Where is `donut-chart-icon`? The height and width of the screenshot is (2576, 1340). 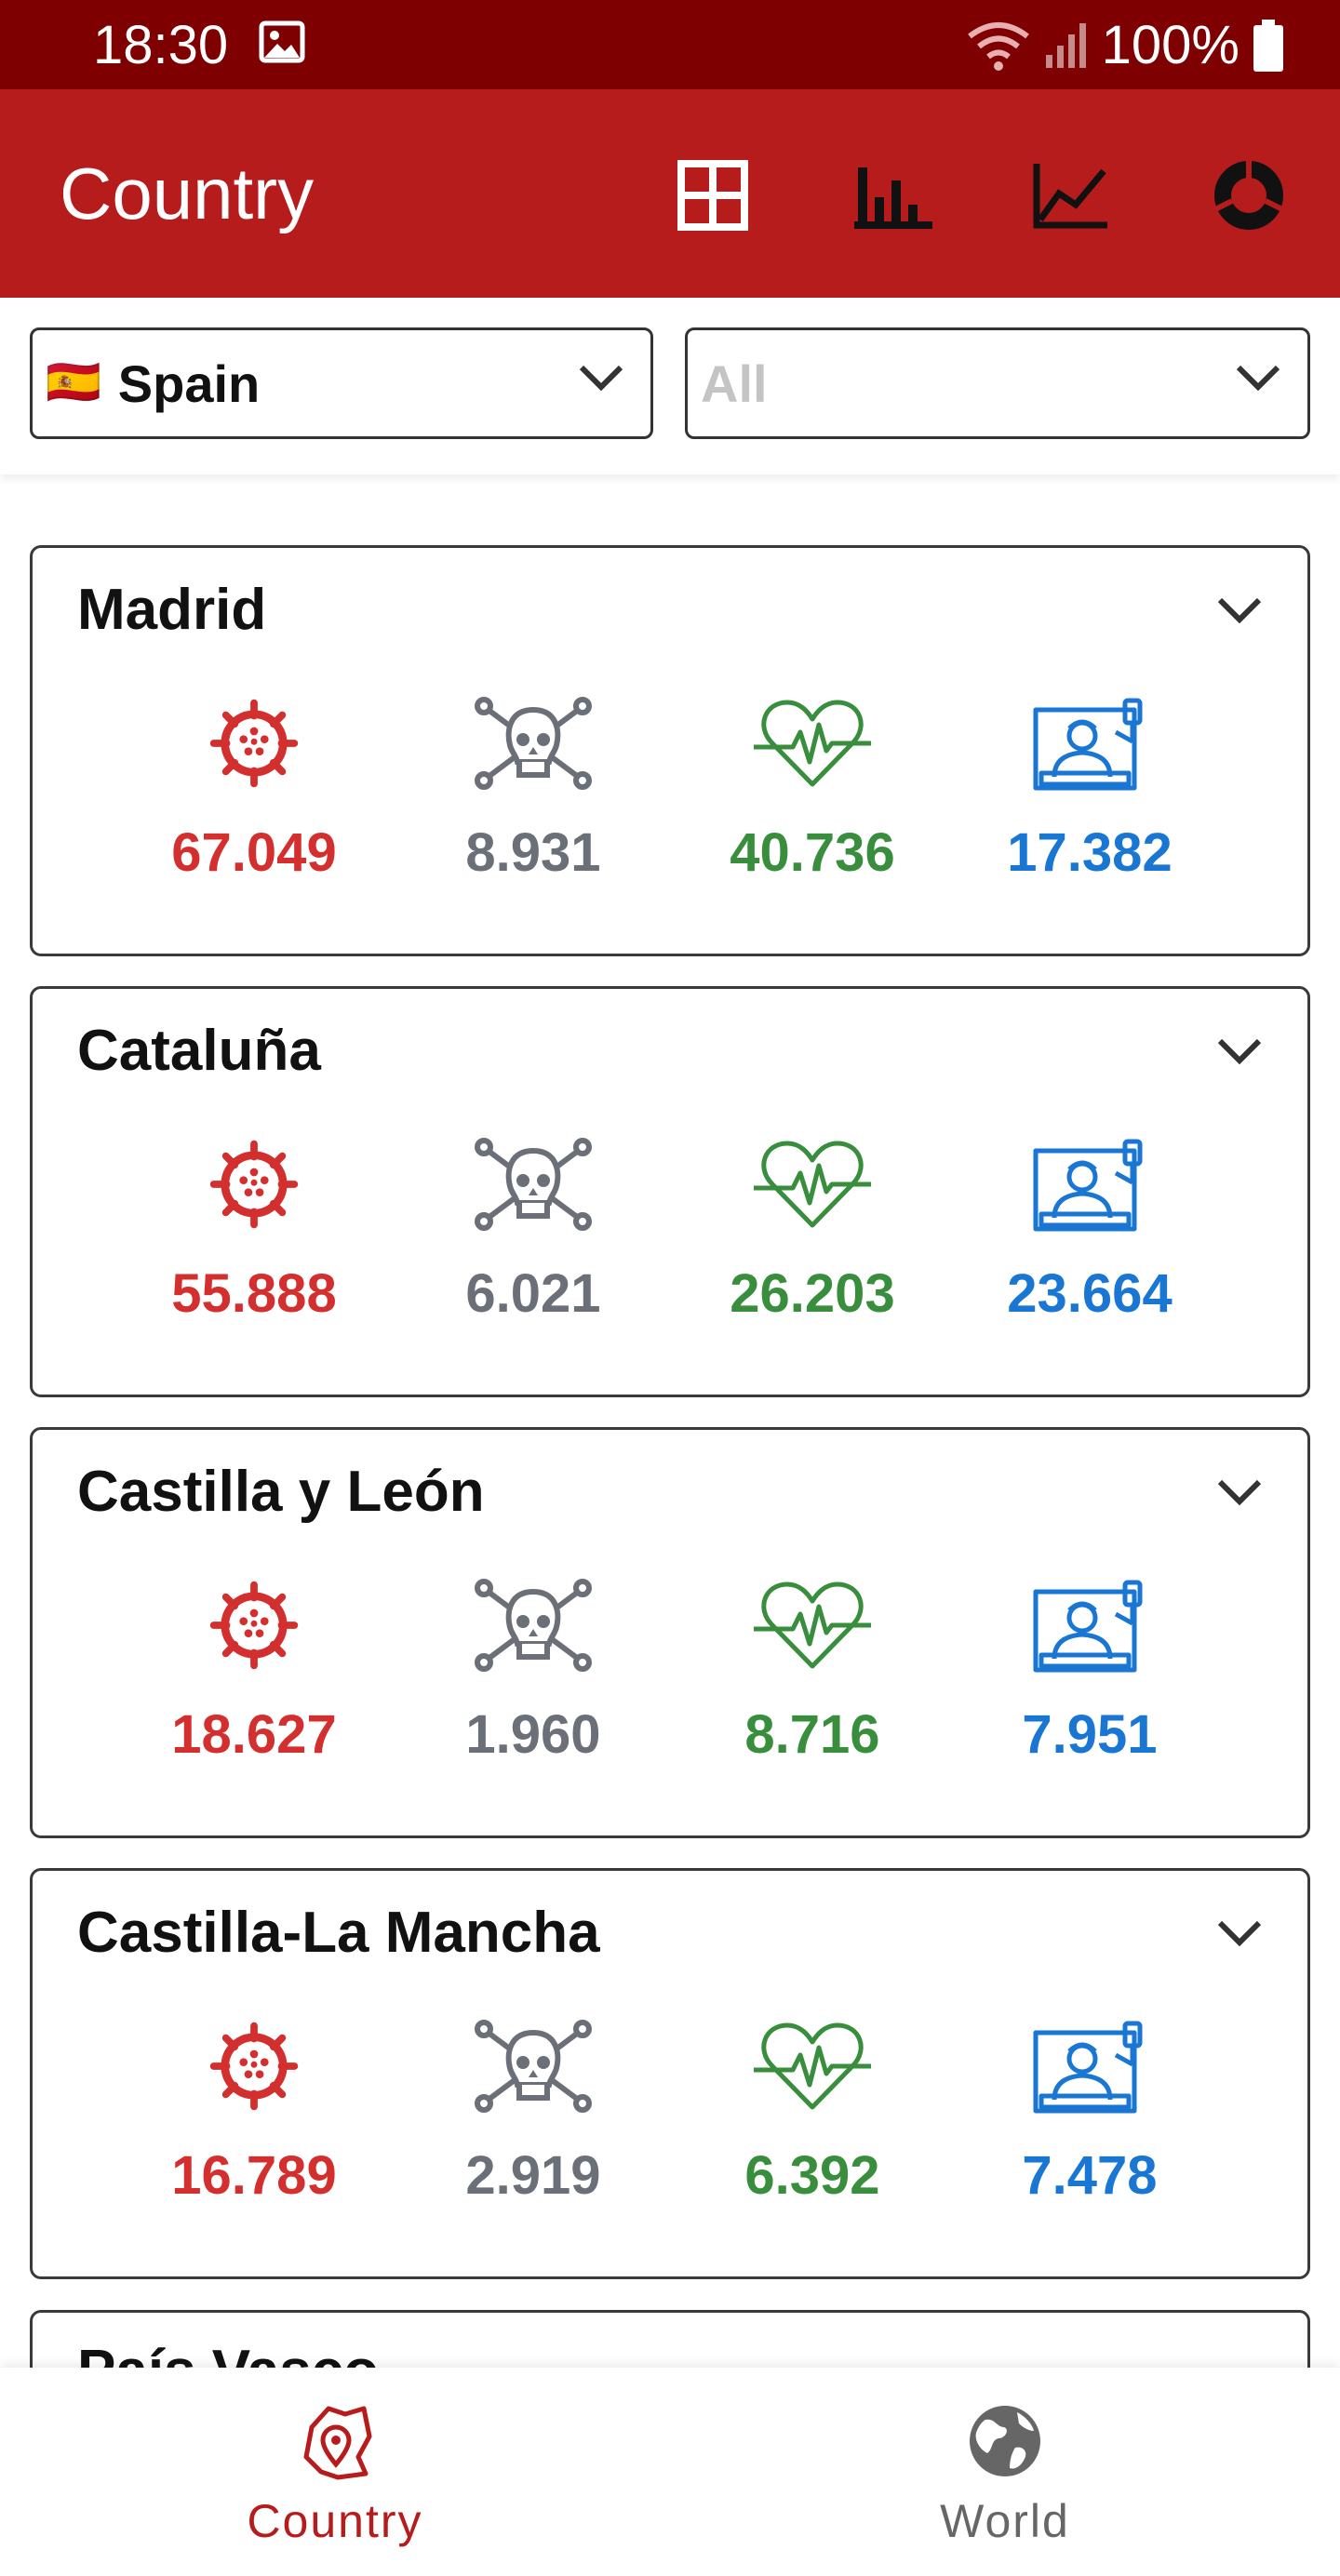
donut-chart-icon is located at coordinates (1249, 194).